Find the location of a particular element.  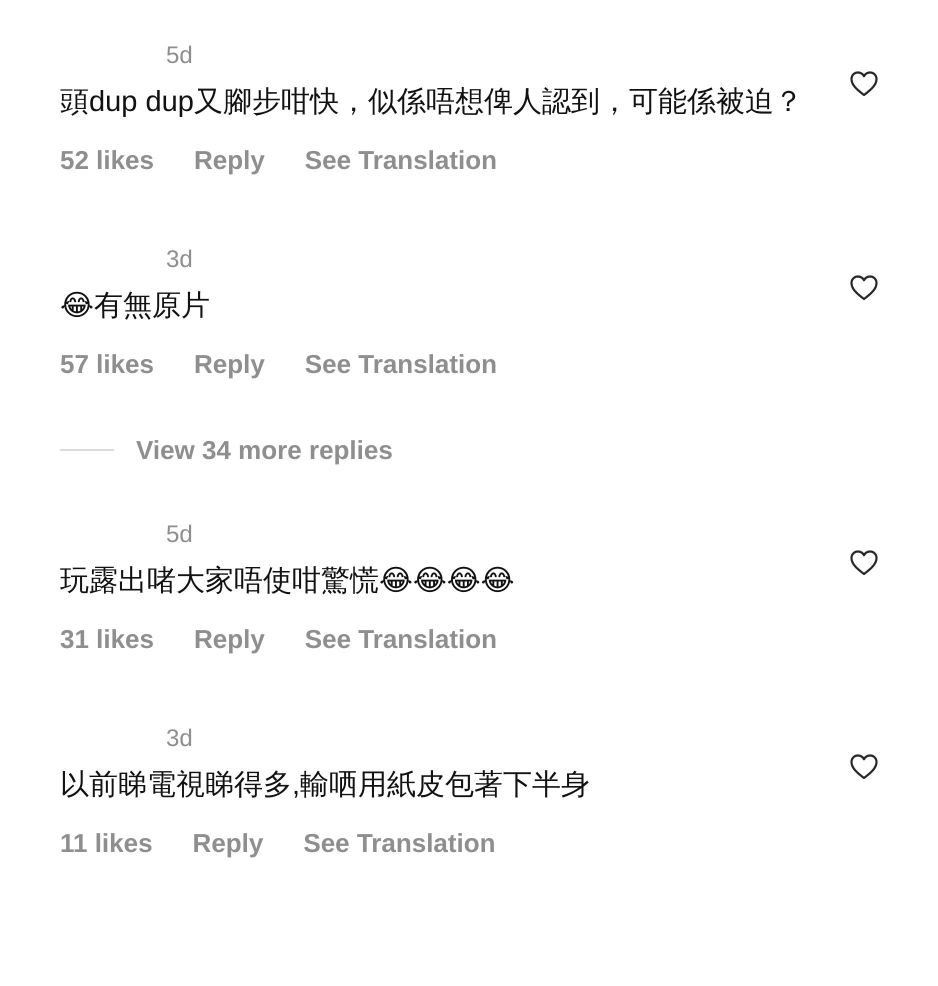

comment-text: 玩露出啫大家唔使咁驚慌😂😂😂😂 is located at coordinates (288, 581).